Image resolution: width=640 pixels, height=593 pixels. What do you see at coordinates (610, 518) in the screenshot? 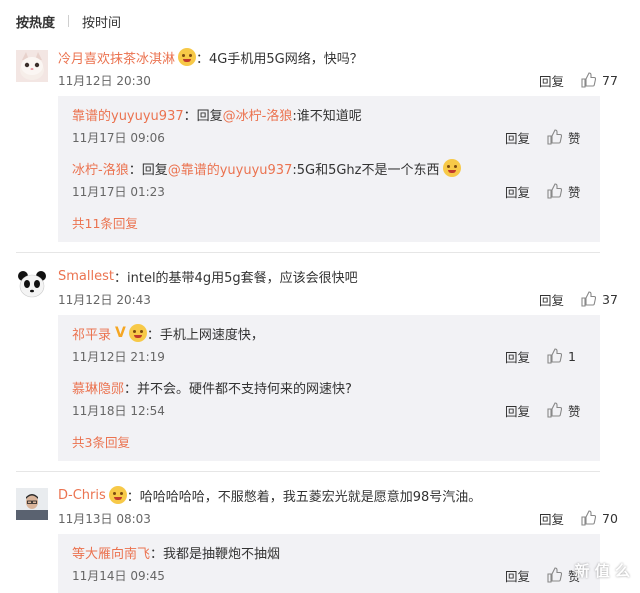
I see `like-count: 70` at bounding box center [610, 518].